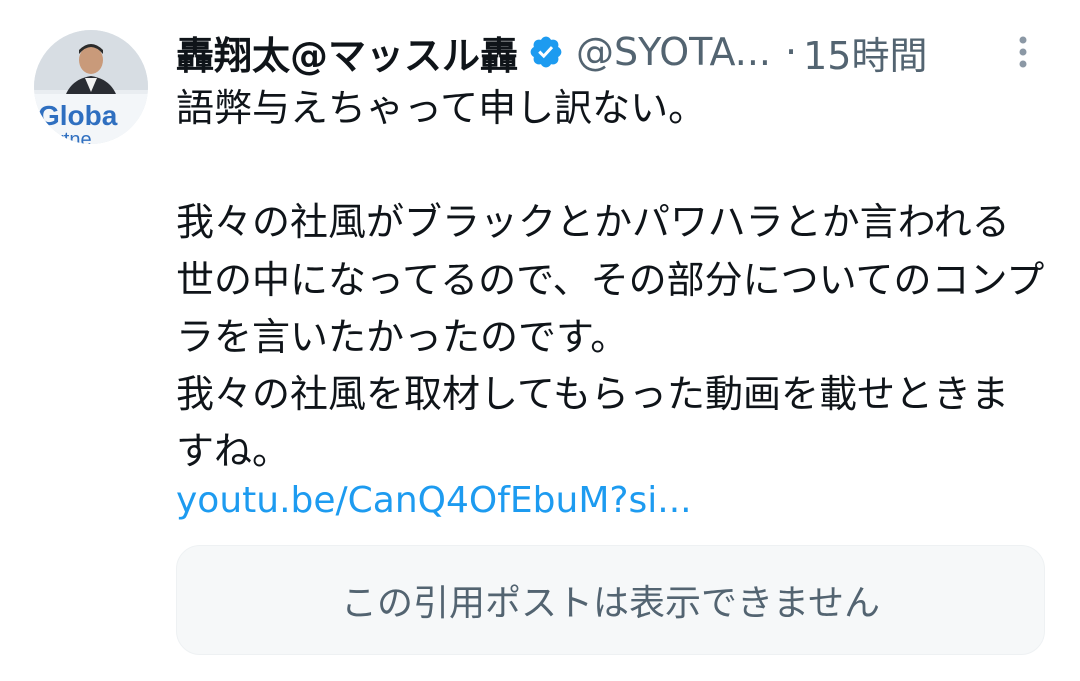 This screenshot has width=1080, height=681. Describe the element at coordinates (865, 52) in the screenshot. I see `timestamp: 15時間` at that location.